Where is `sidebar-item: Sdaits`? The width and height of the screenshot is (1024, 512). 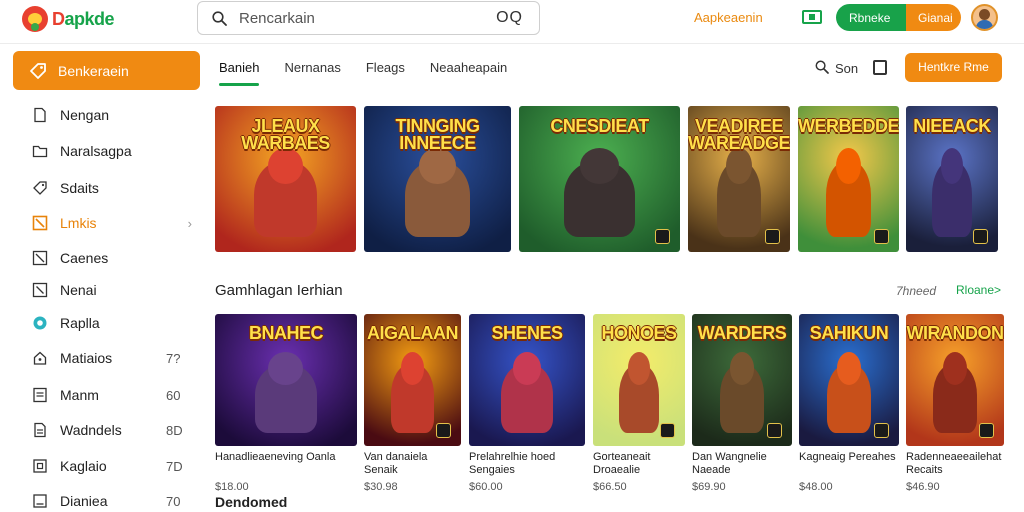
sidebar-item: Sdaits is located at coordinates (112, 188).